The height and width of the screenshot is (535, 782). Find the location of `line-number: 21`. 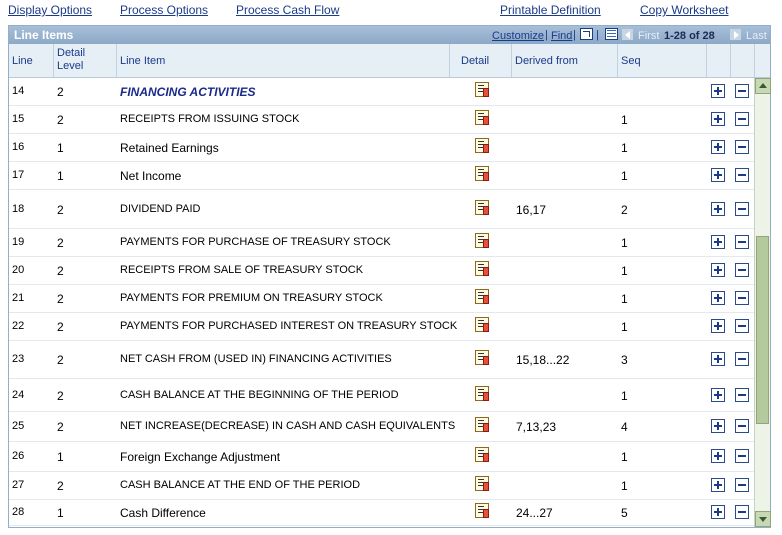

line-number: 21 is located at coordinates (18, 298).